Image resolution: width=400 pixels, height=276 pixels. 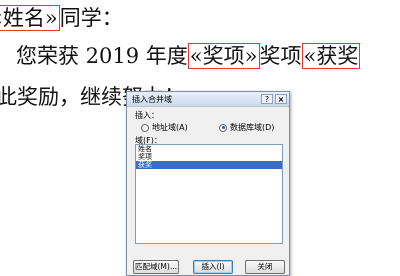 I want to click on radio-address-field: 地址域(A), so click(x=164, y=127).